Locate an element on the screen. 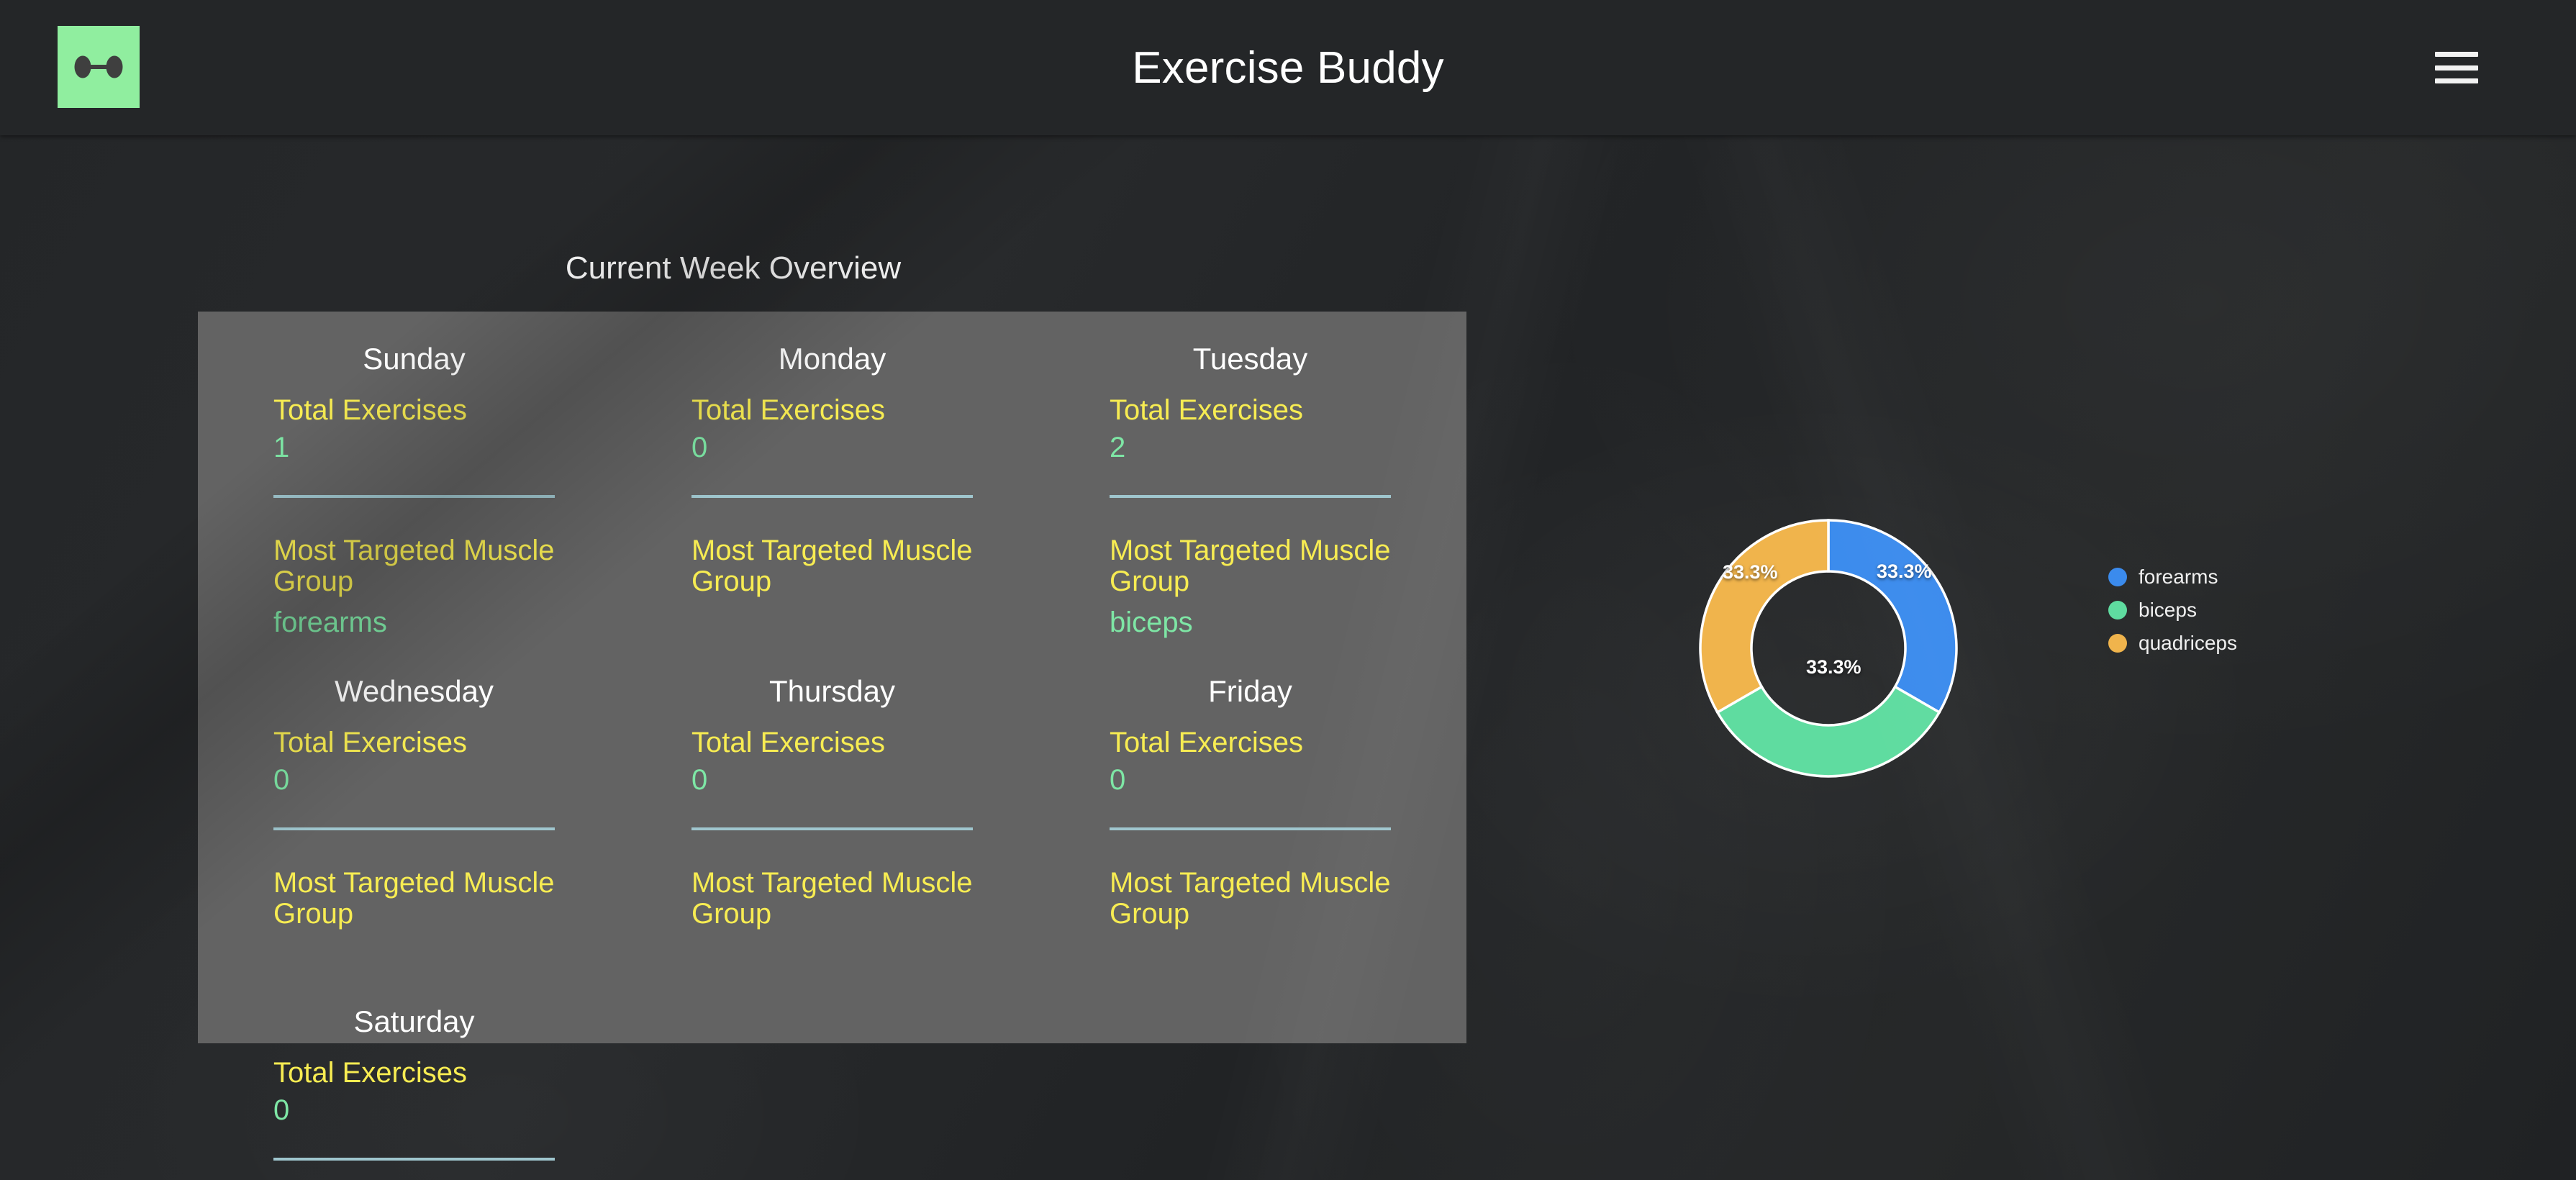  legend-item-label: forearms is located at coordinates (2178, 577).